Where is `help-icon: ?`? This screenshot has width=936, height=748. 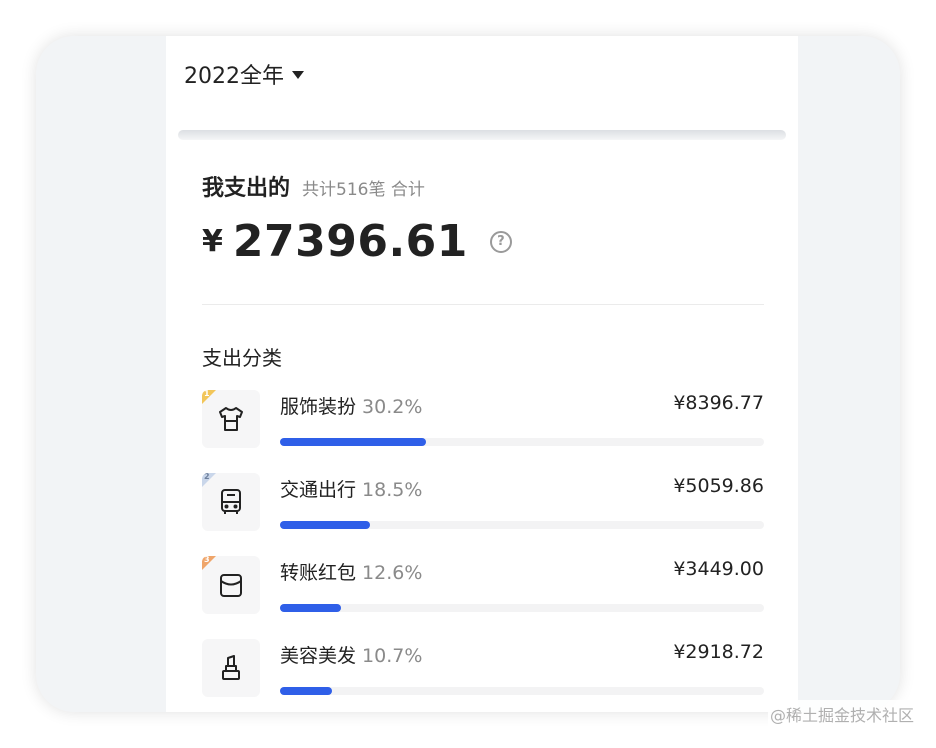 help-icon: ? is located at coordinates (500, 241).